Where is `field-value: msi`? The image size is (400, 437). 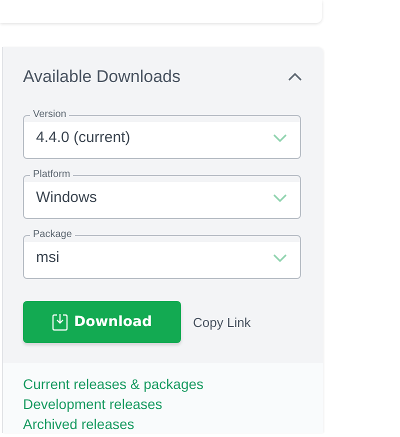 field-value: msi is located at coordinates (48, 257).